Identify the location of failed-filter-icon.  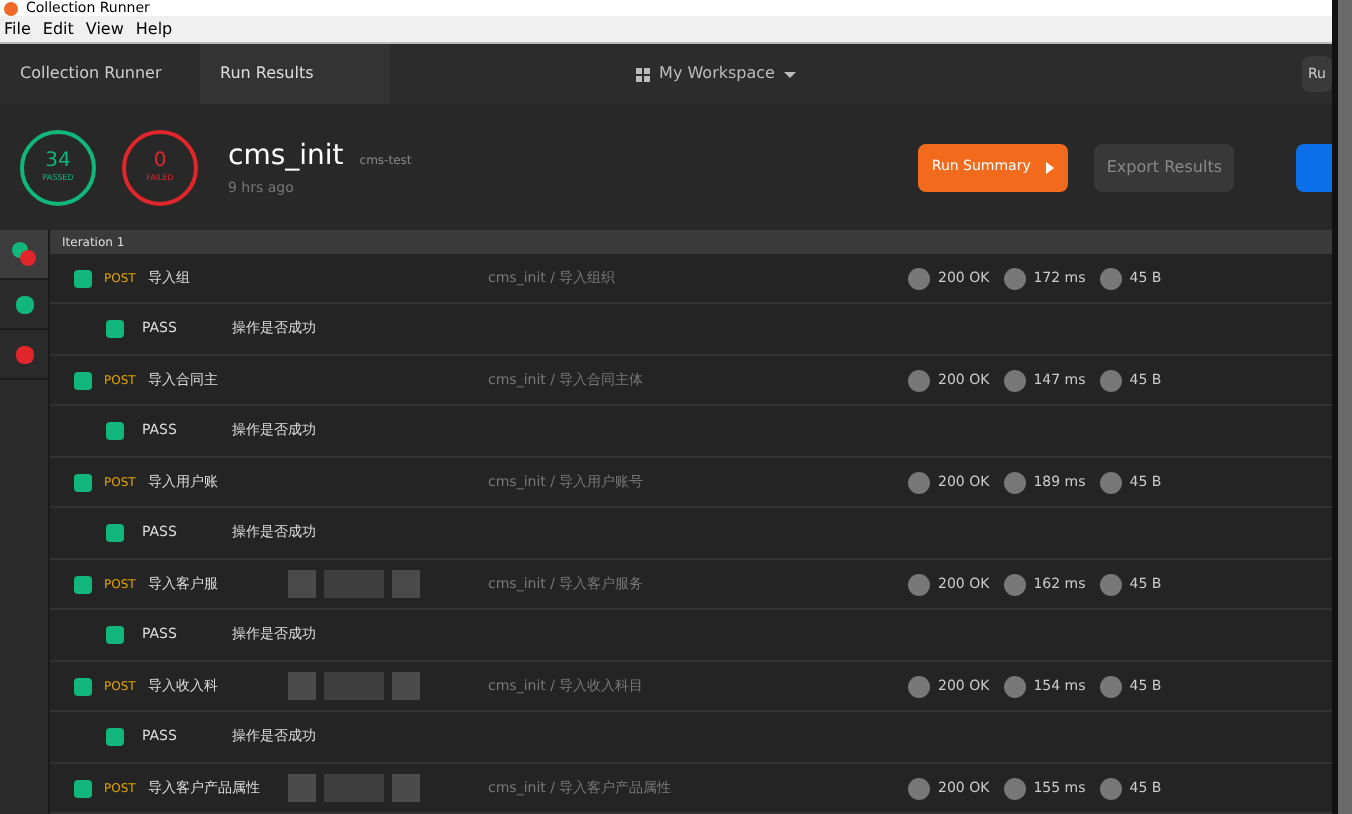
(24, 354).